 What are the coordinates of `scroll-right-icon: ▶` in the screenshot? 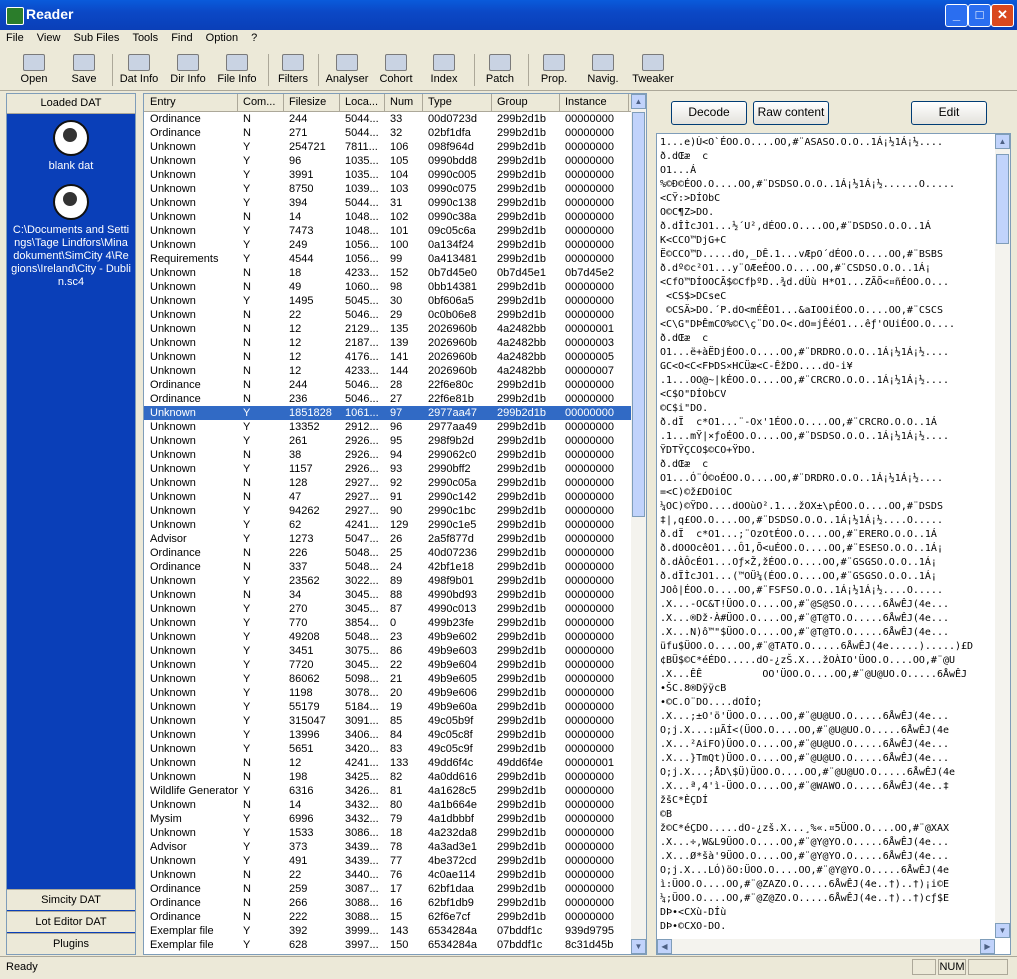 It's located at (987, 946).